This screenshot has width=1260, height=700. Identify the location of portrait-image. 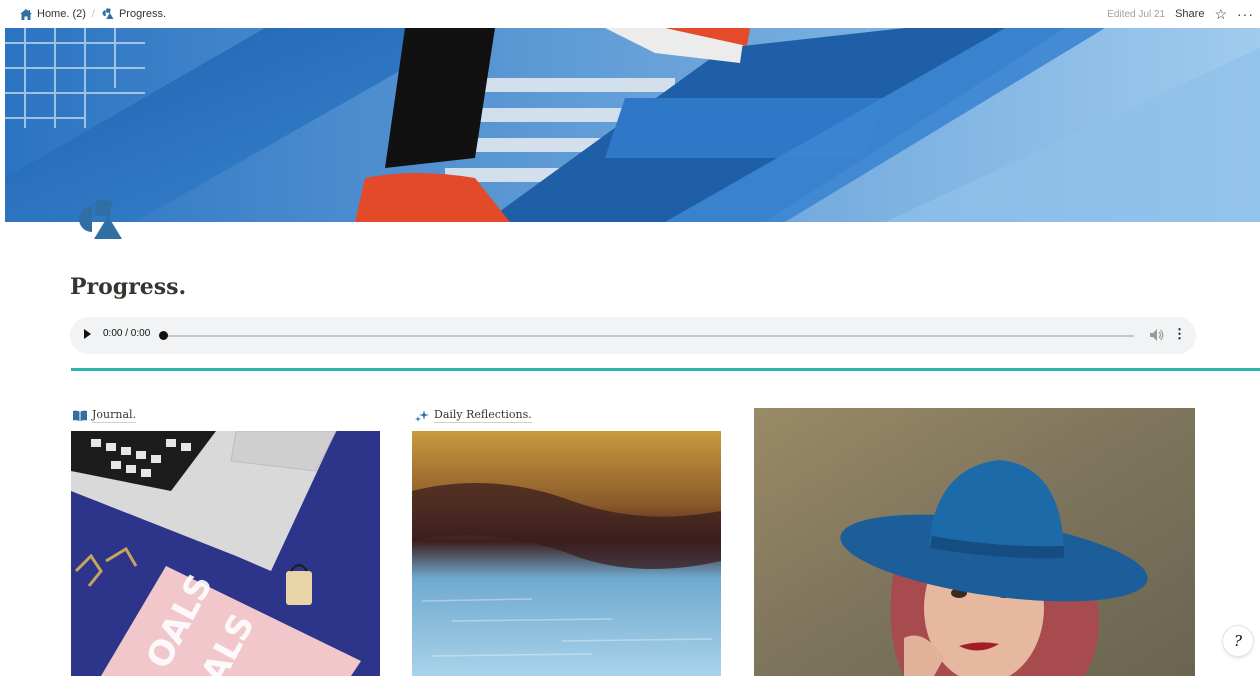
(974, 542).